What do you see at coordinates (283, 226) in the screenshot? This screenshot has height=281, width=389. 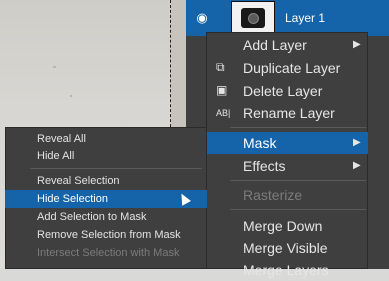 I see `menu-item-label: Merge Down` at bounding box center [283, 226].